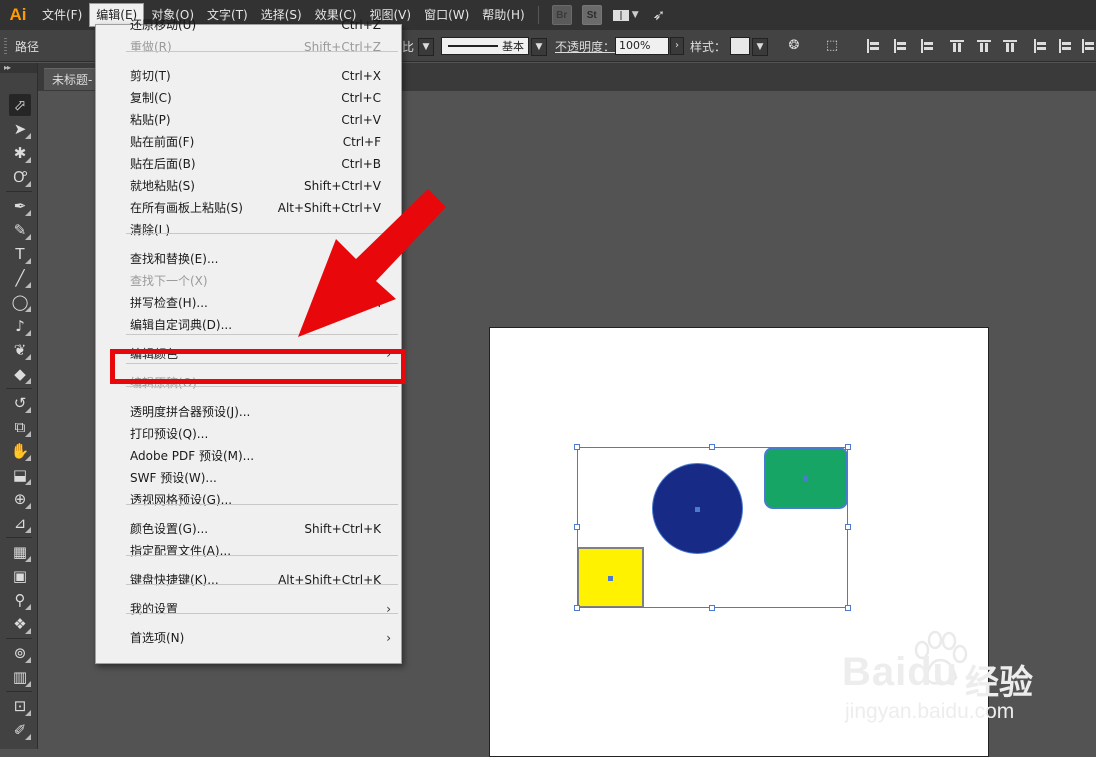 This screenshot has height=757, width=1096. I want to click on stroke-profile-select: 基本, so click(485, 46).